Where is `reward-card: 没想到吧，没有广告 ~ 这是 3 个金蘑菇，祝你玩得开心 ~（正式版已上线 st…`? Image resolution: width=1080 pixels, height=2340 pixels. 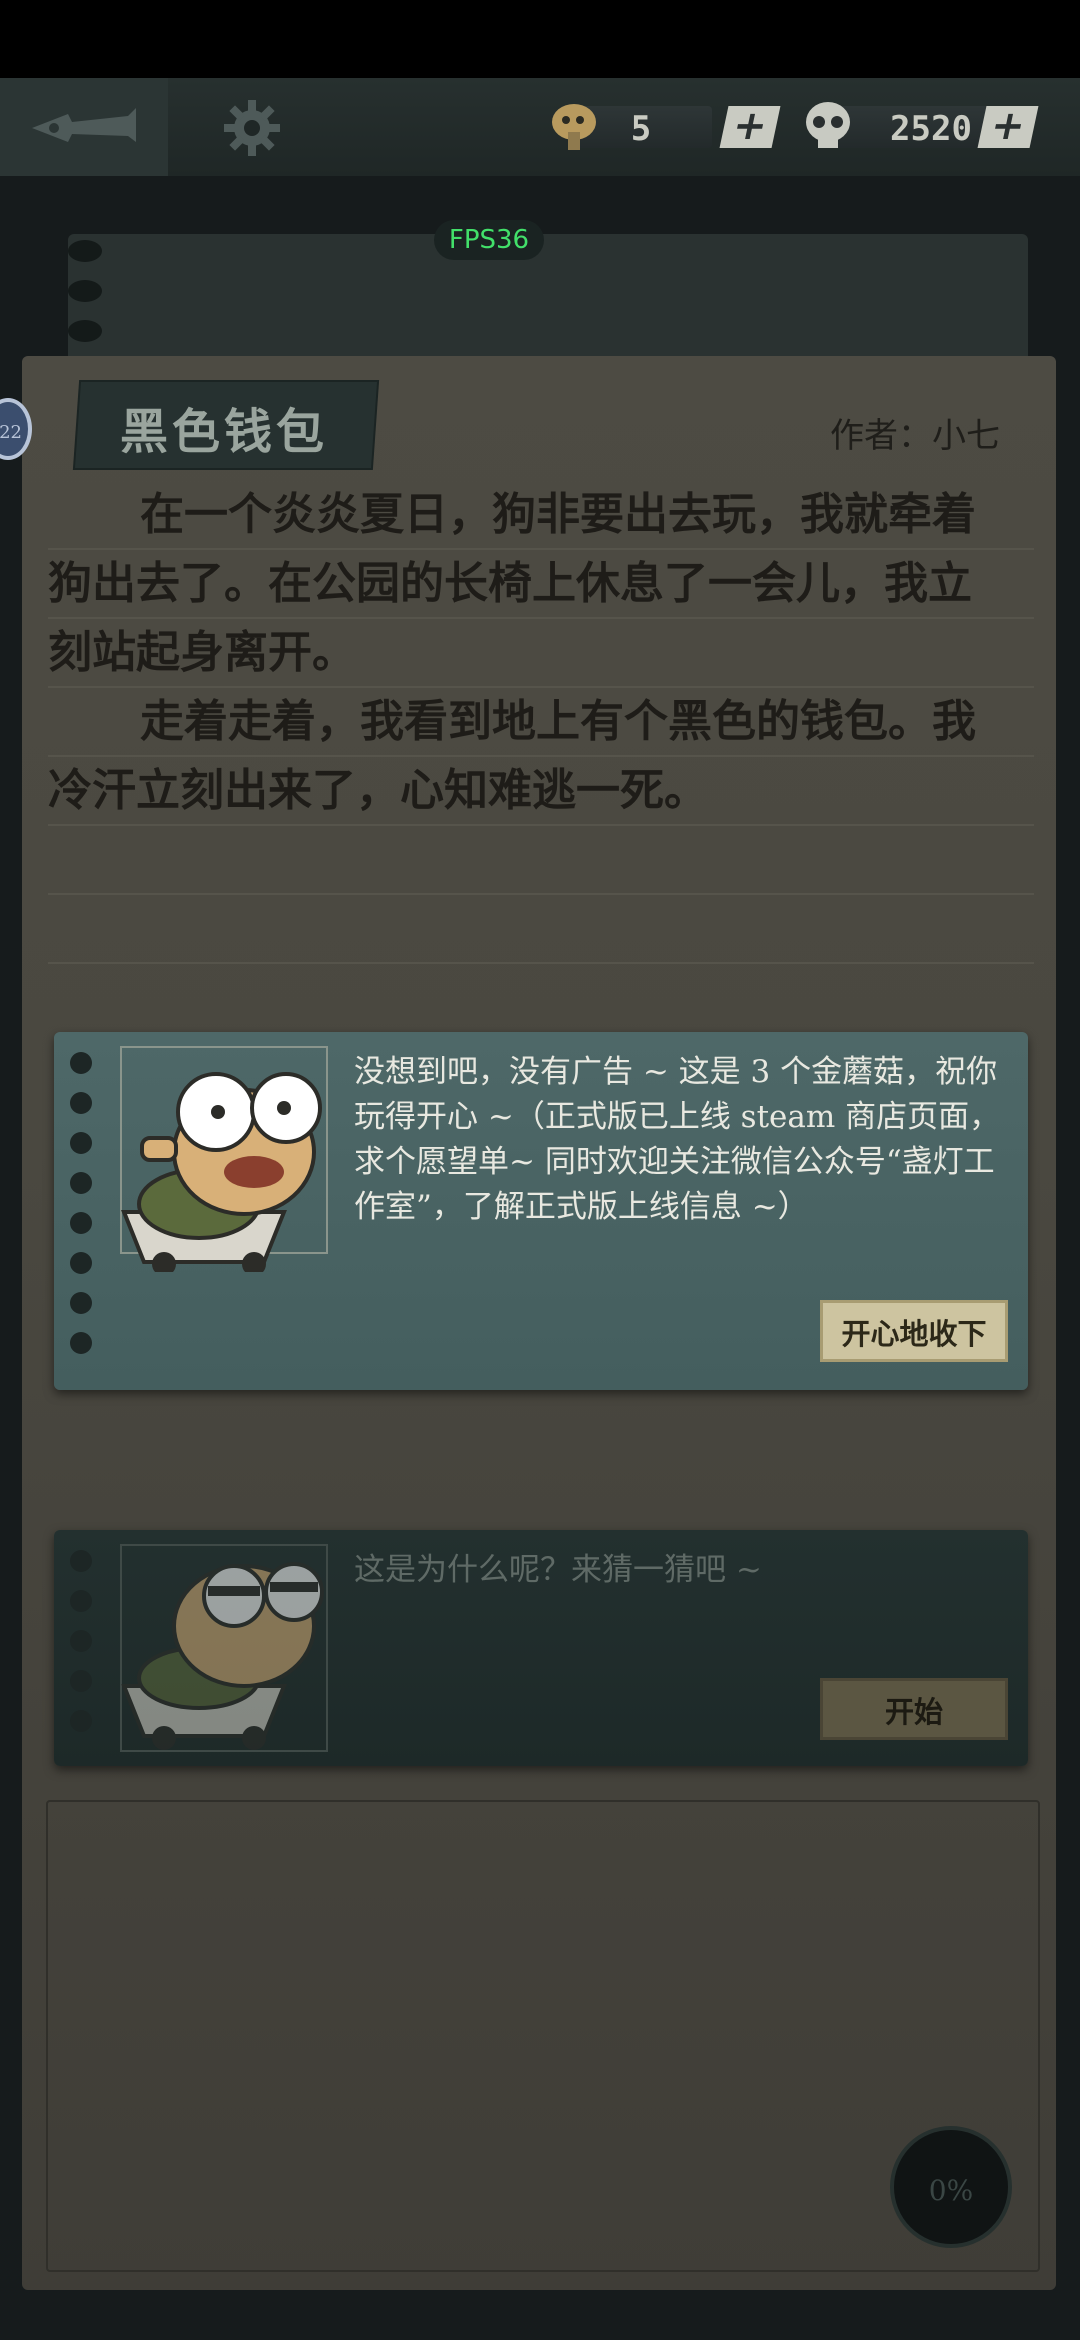
reward-card: 没想到吧，没有广告 ~ 这是 3 个金蘑菇，祝你玩得开心 ~（正式版已上线 st… is located at coordinates (541, 1211).